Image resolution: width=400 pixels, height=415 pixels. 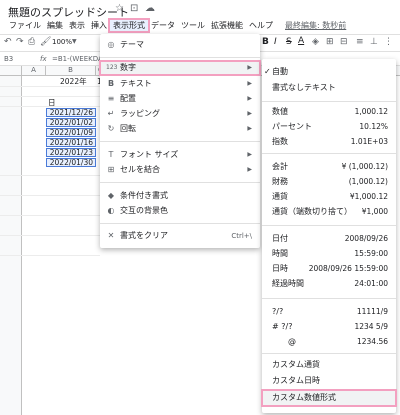 I want to click on menu-item-font-size: T フォント サイズ ▶, so click(x=180, y=155).